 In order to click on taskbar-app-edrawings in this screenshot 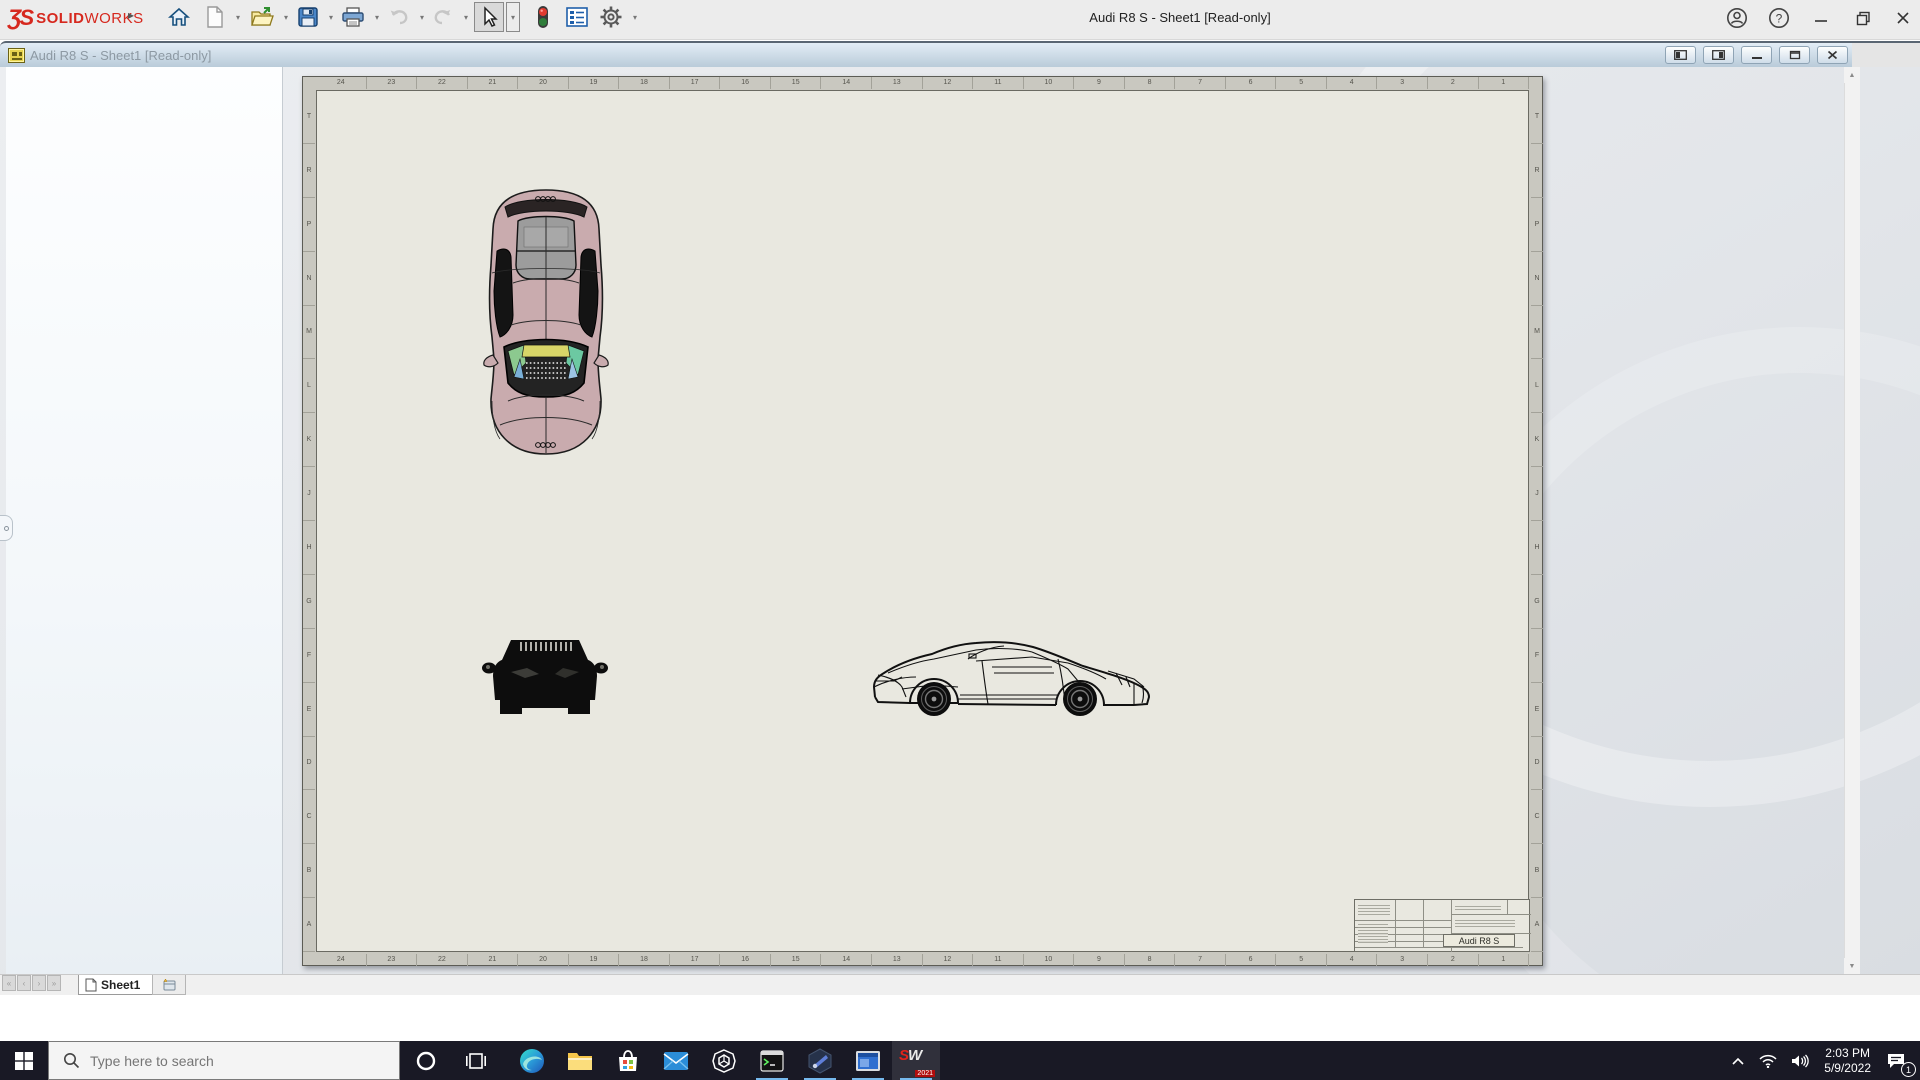, I will do `click(820, 1060)`.